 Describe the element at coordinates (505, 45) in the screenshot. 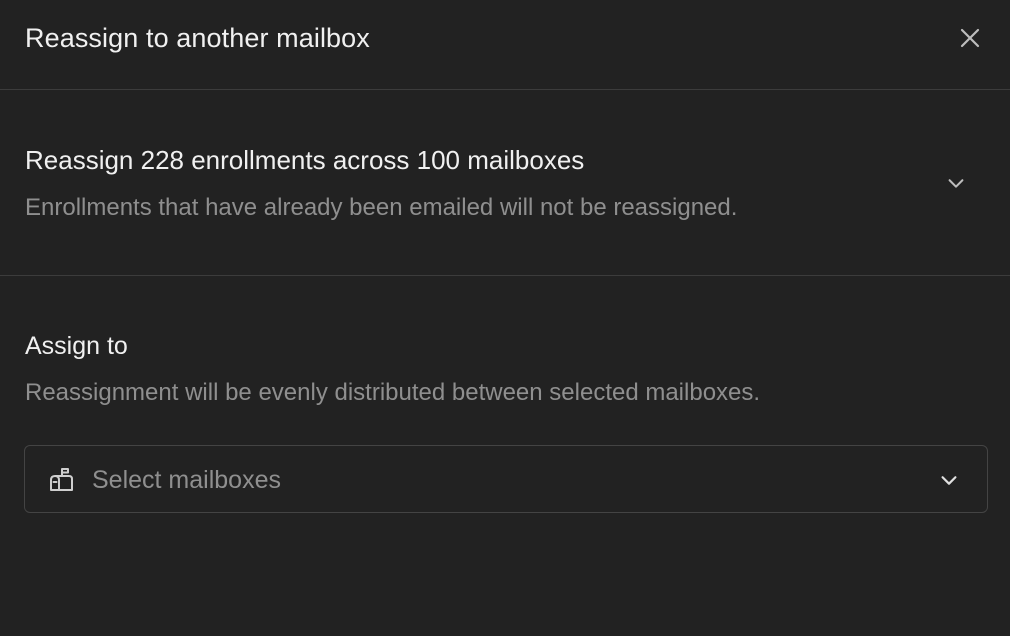

I see `dialog-header: Reassign to another mailbox` at that location.